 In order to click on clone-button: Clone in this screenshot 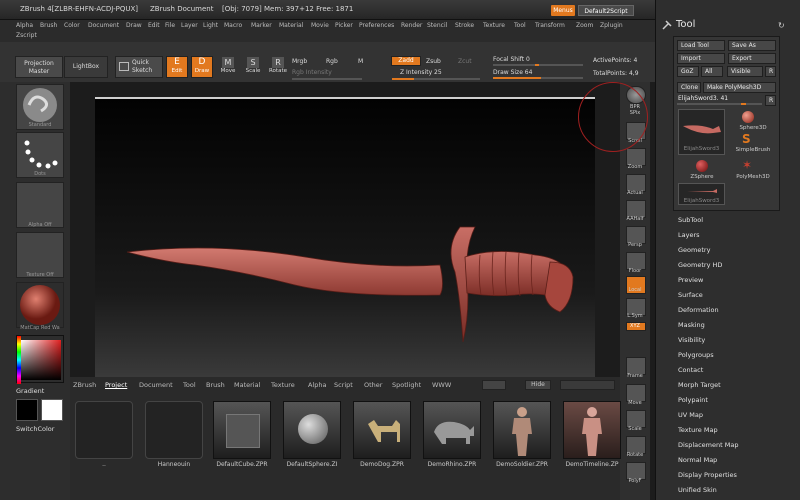, I will do `click(689, 87)`.